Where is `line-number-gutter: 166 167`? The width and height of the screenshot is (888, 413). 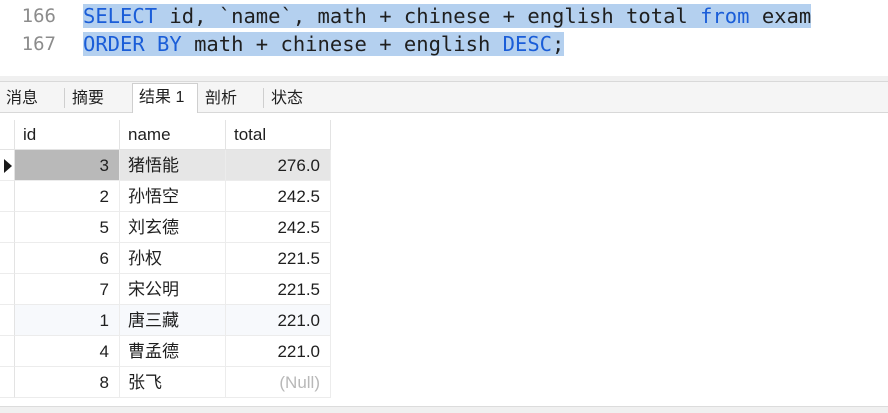 line-number-gutter: 166 167 is located at coordinates (33, 38).